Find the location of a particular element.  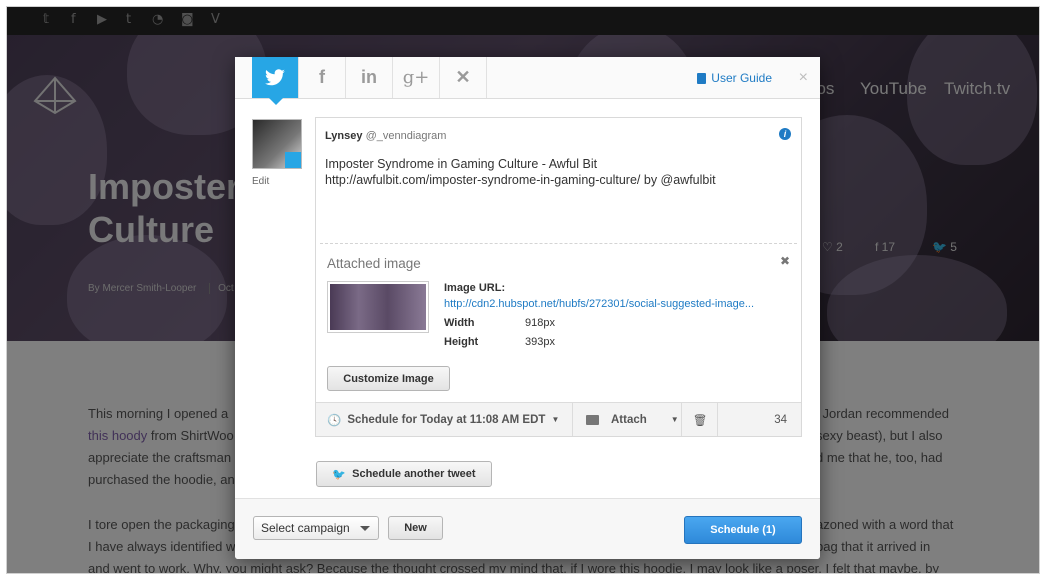

image-thumbnail is located at coordinates (378, 307).